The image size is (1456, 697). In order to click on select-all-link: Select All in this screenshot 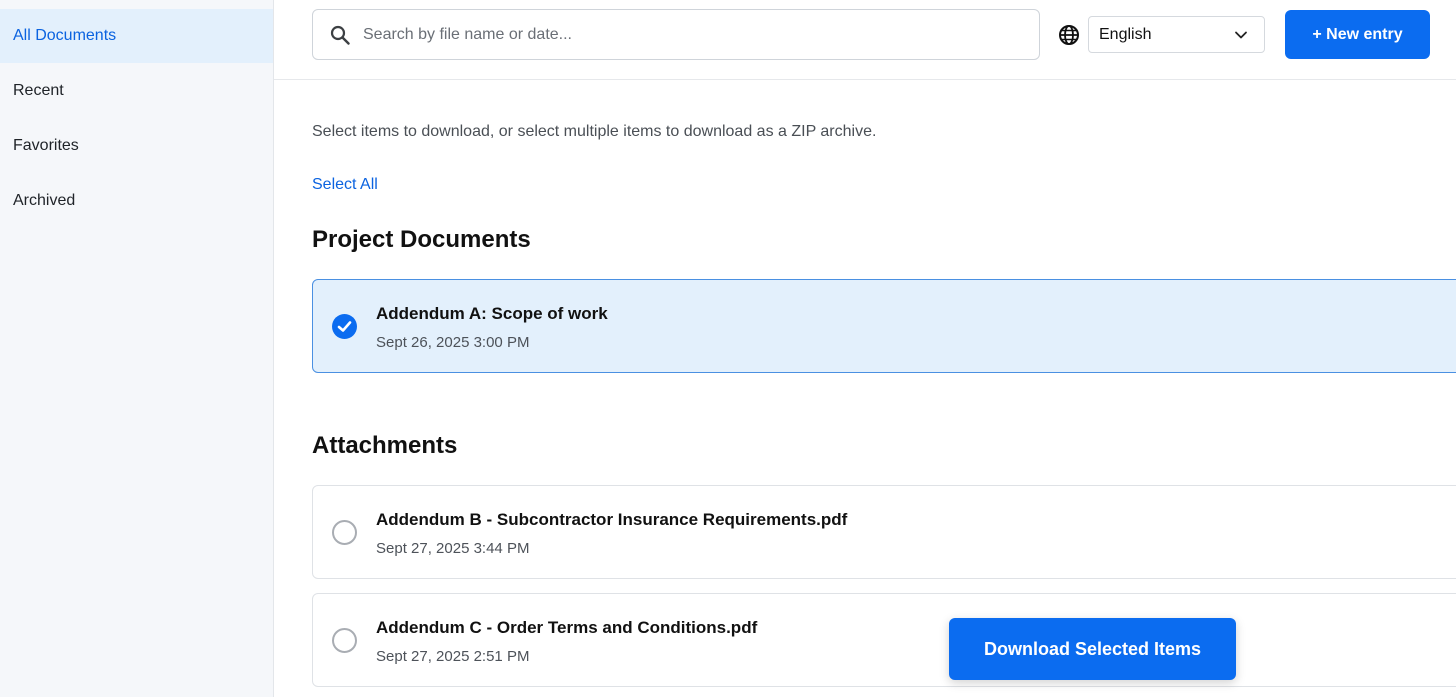, I will do `click(345, 185)`.